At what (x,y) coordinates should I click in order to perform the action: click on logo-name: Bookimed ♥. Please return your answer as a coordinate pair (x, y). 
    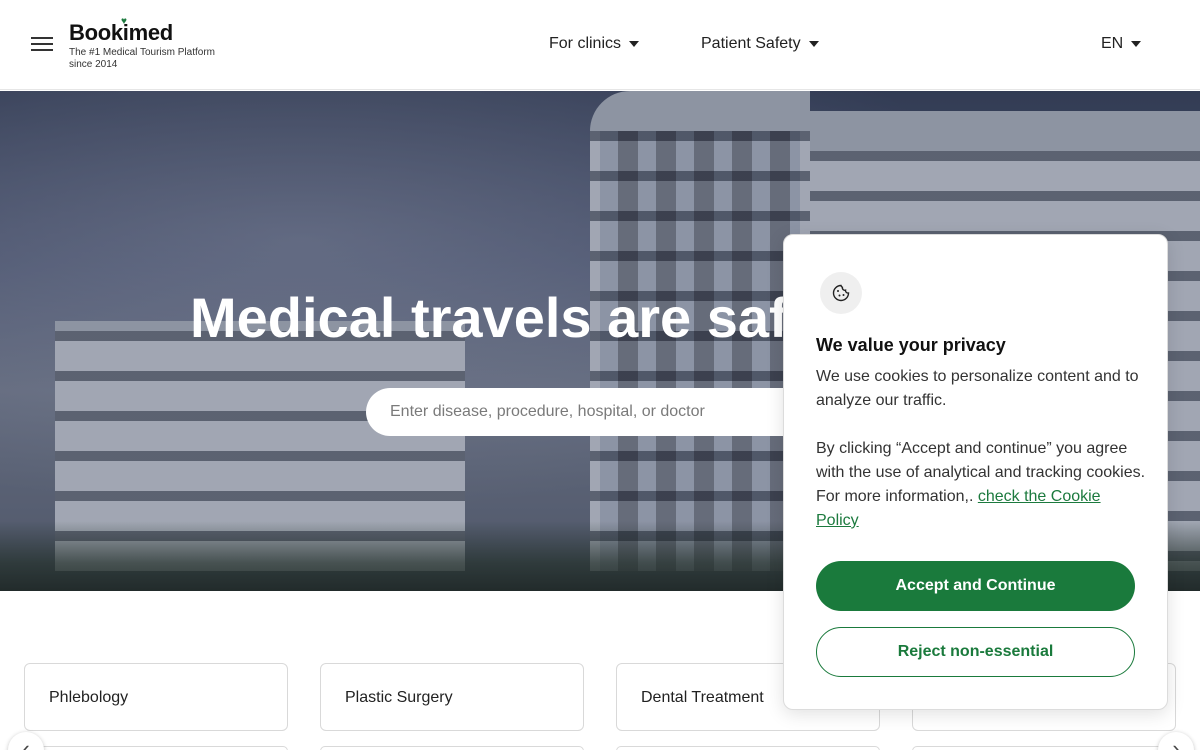
    Looking at the image, I should click on (121, 30).